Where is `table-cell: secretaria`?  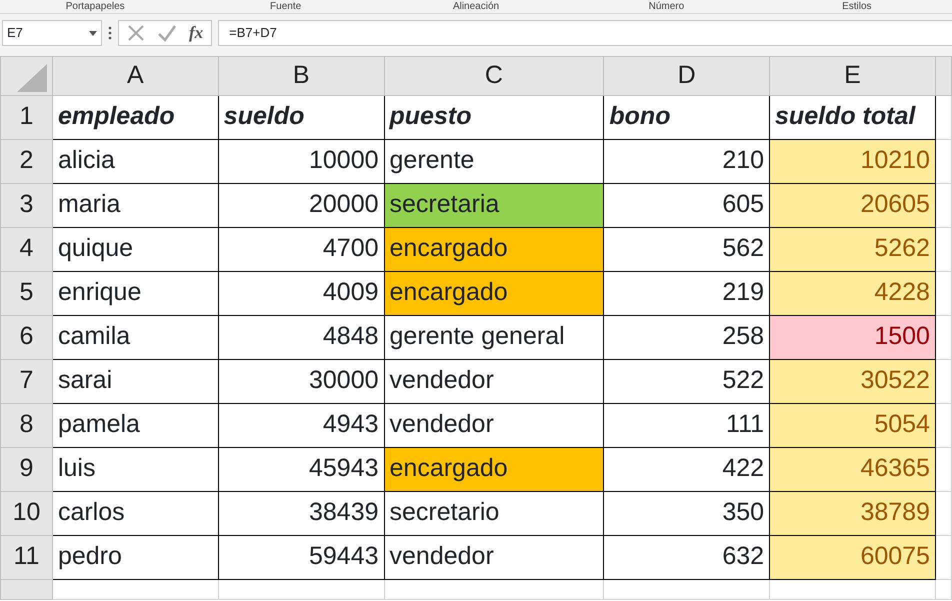
table-cell: secretaria is located at coordinates (494, 205).